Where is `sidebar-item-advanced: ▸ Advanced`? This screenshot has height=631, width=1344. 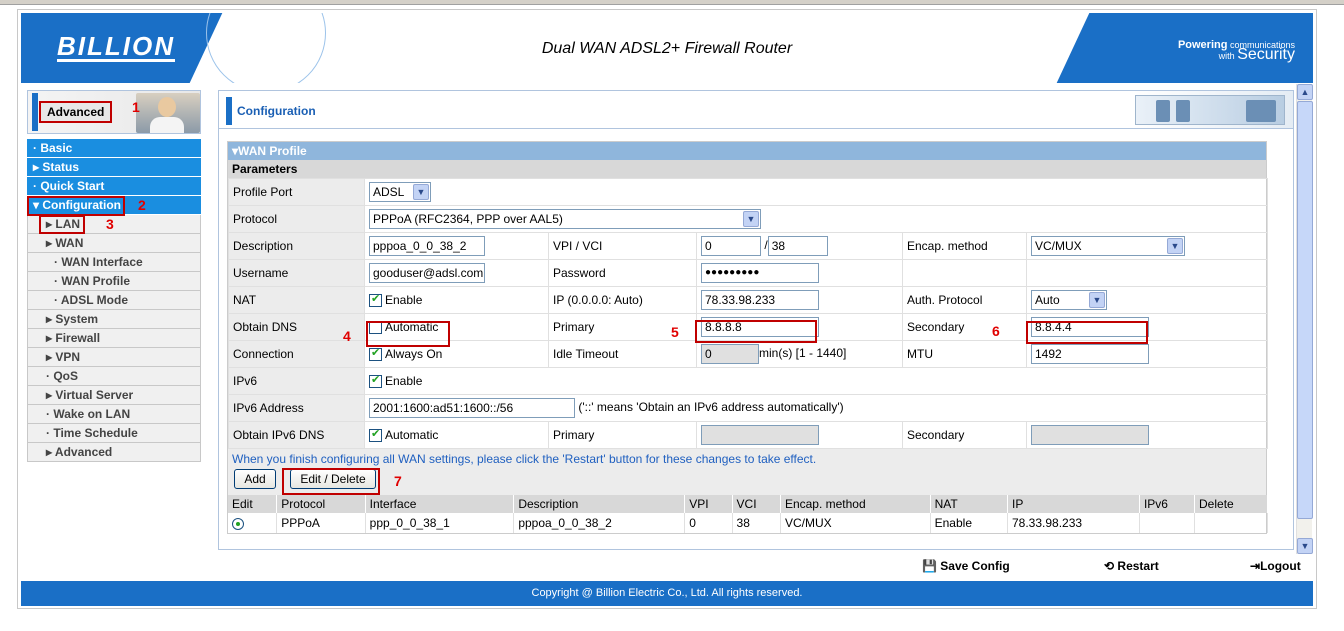 sidebar-item-advanced: ▸ Advanced is located at coordinates (114, 452).